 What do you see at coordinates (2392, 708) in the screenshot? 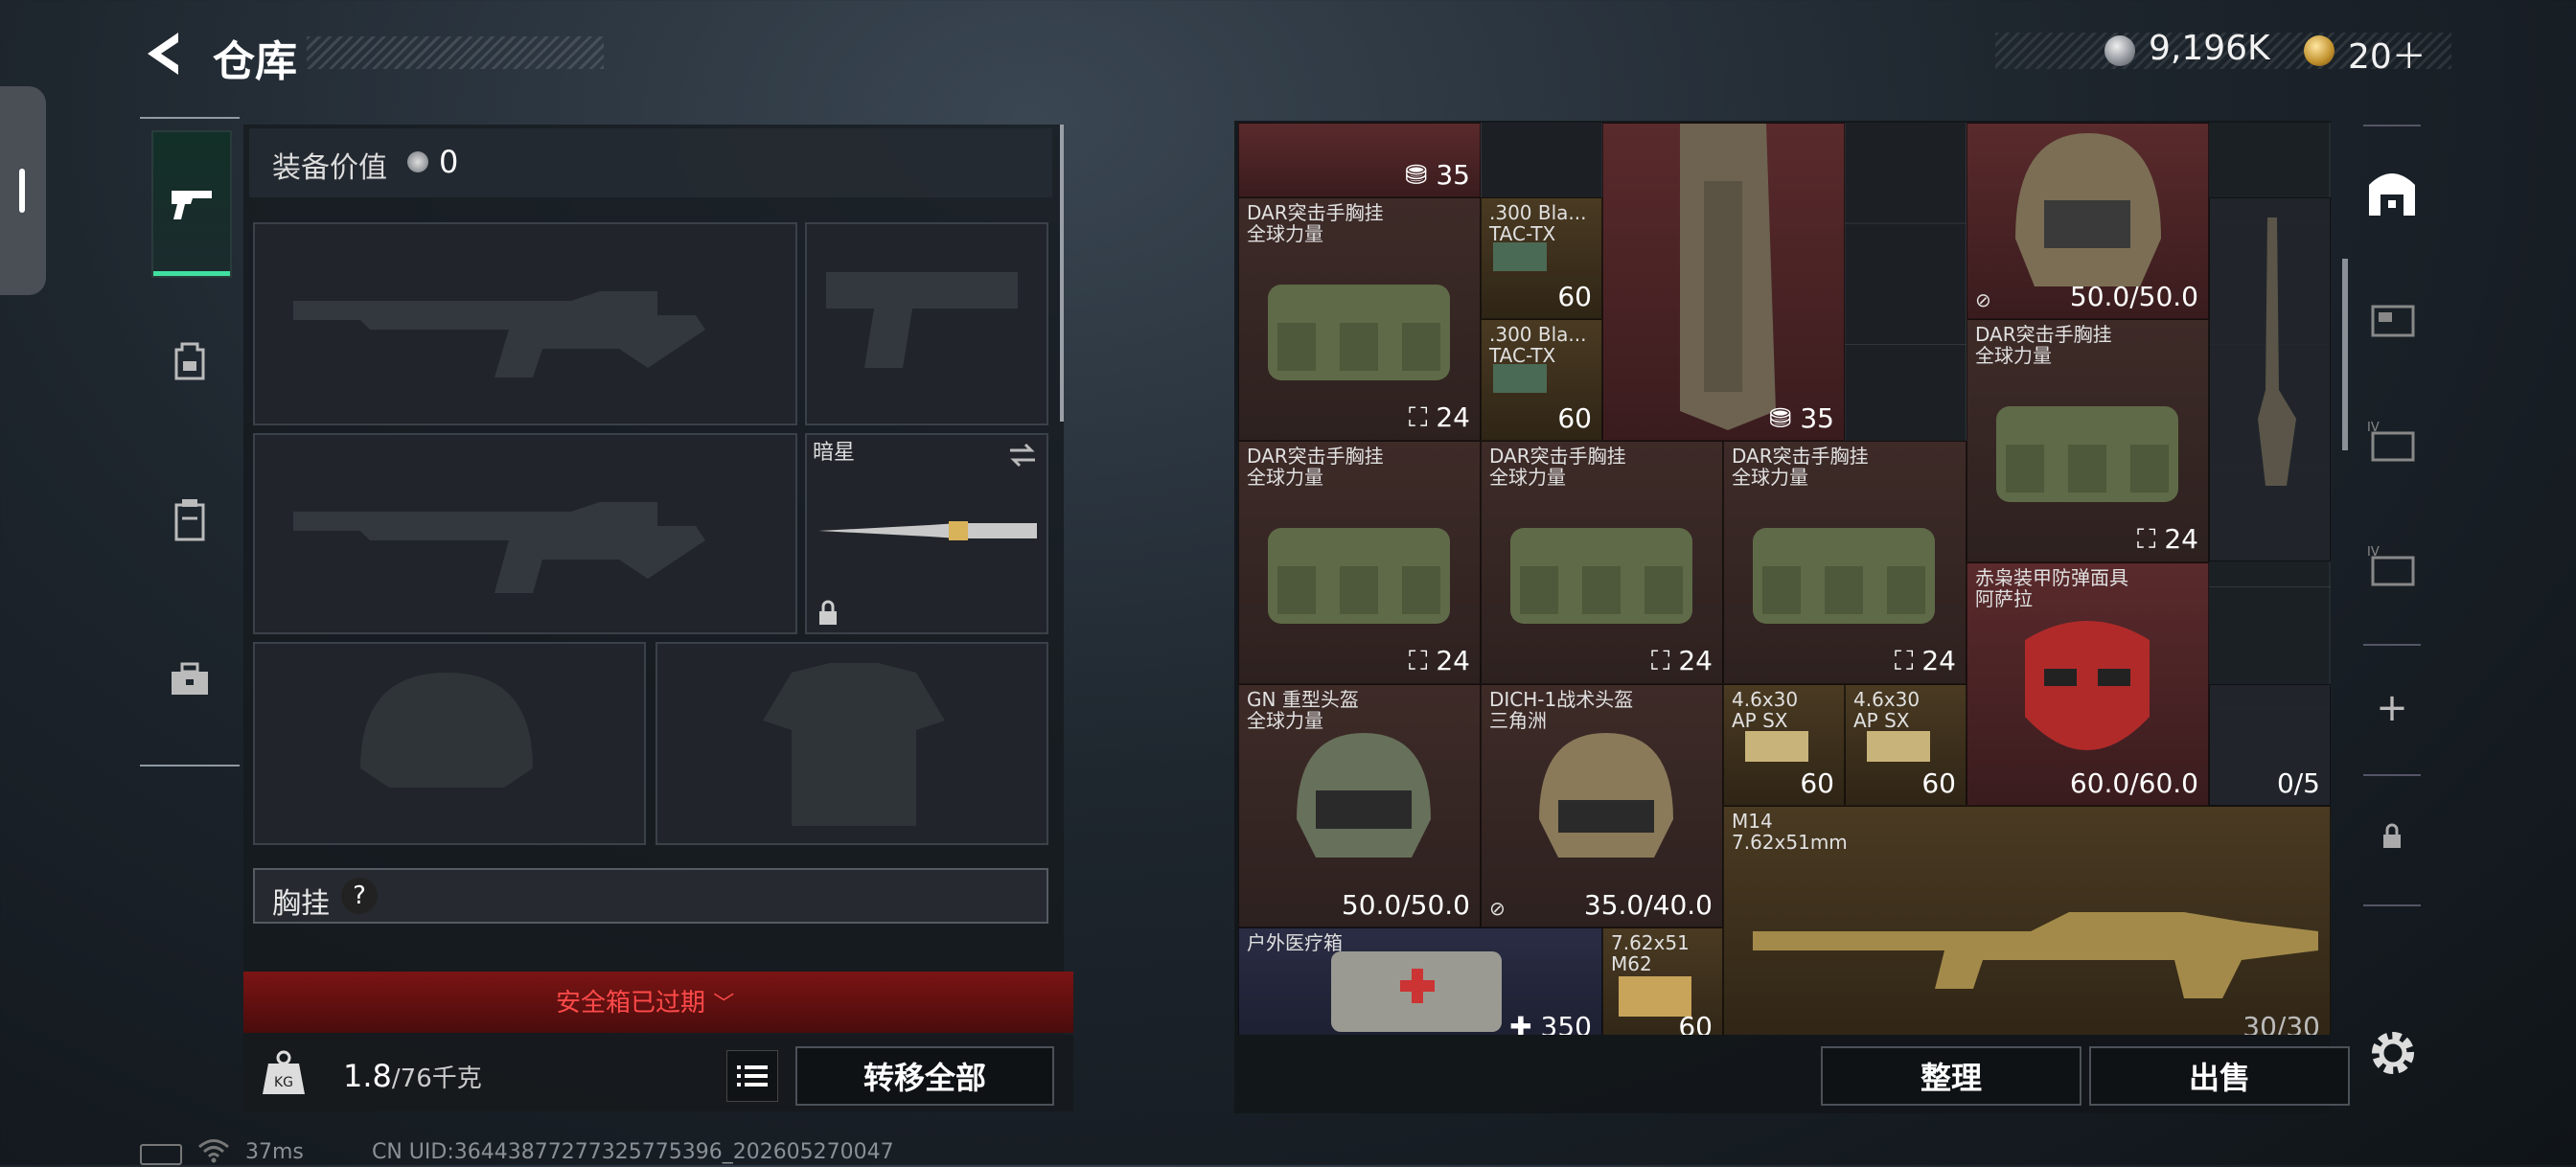
I see `add-stash-button: +` at bounding box center [2392, 708].